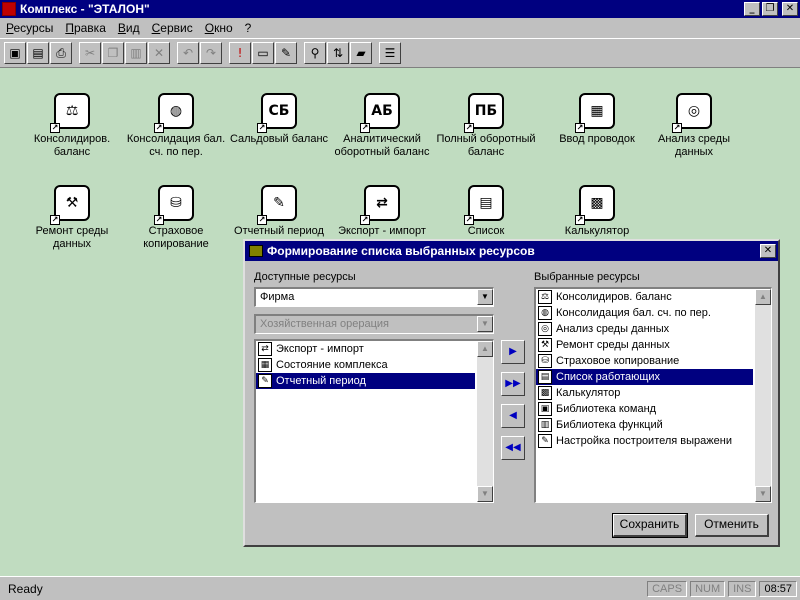 This screenshot has width=800, height=600. What do you see at coordinates (219, 28) in the screenshot?
I see `menu-item: Окно` at bounding box center [219, 28].